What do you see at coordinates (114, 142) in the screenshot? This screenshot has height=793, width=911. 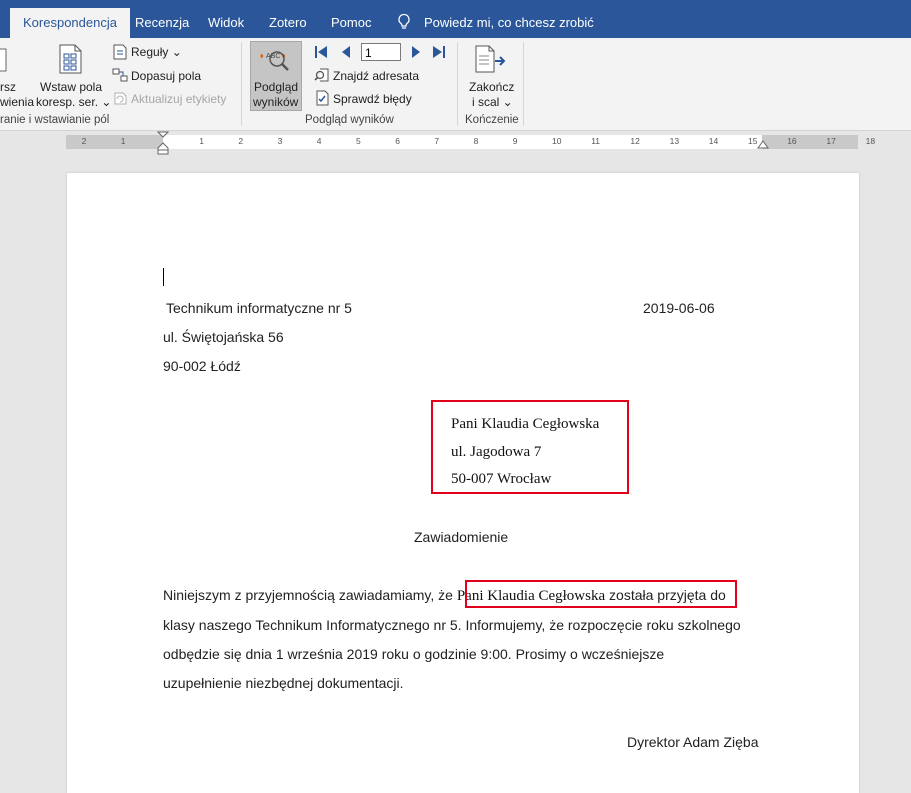 I see `ruler-left-margin` at bounding box center [114, 142].